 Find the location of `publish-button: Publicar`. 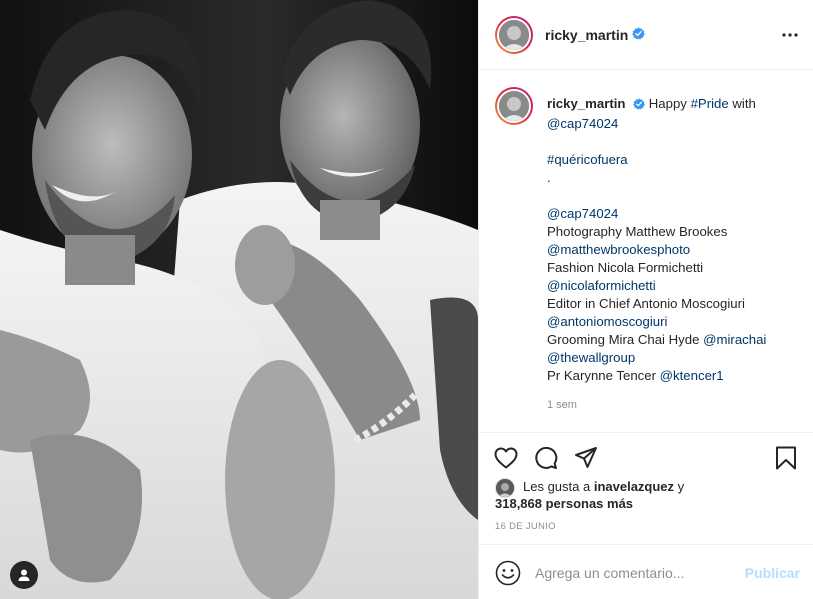

publish-button: Publicar is located at coordinates (772, 573).